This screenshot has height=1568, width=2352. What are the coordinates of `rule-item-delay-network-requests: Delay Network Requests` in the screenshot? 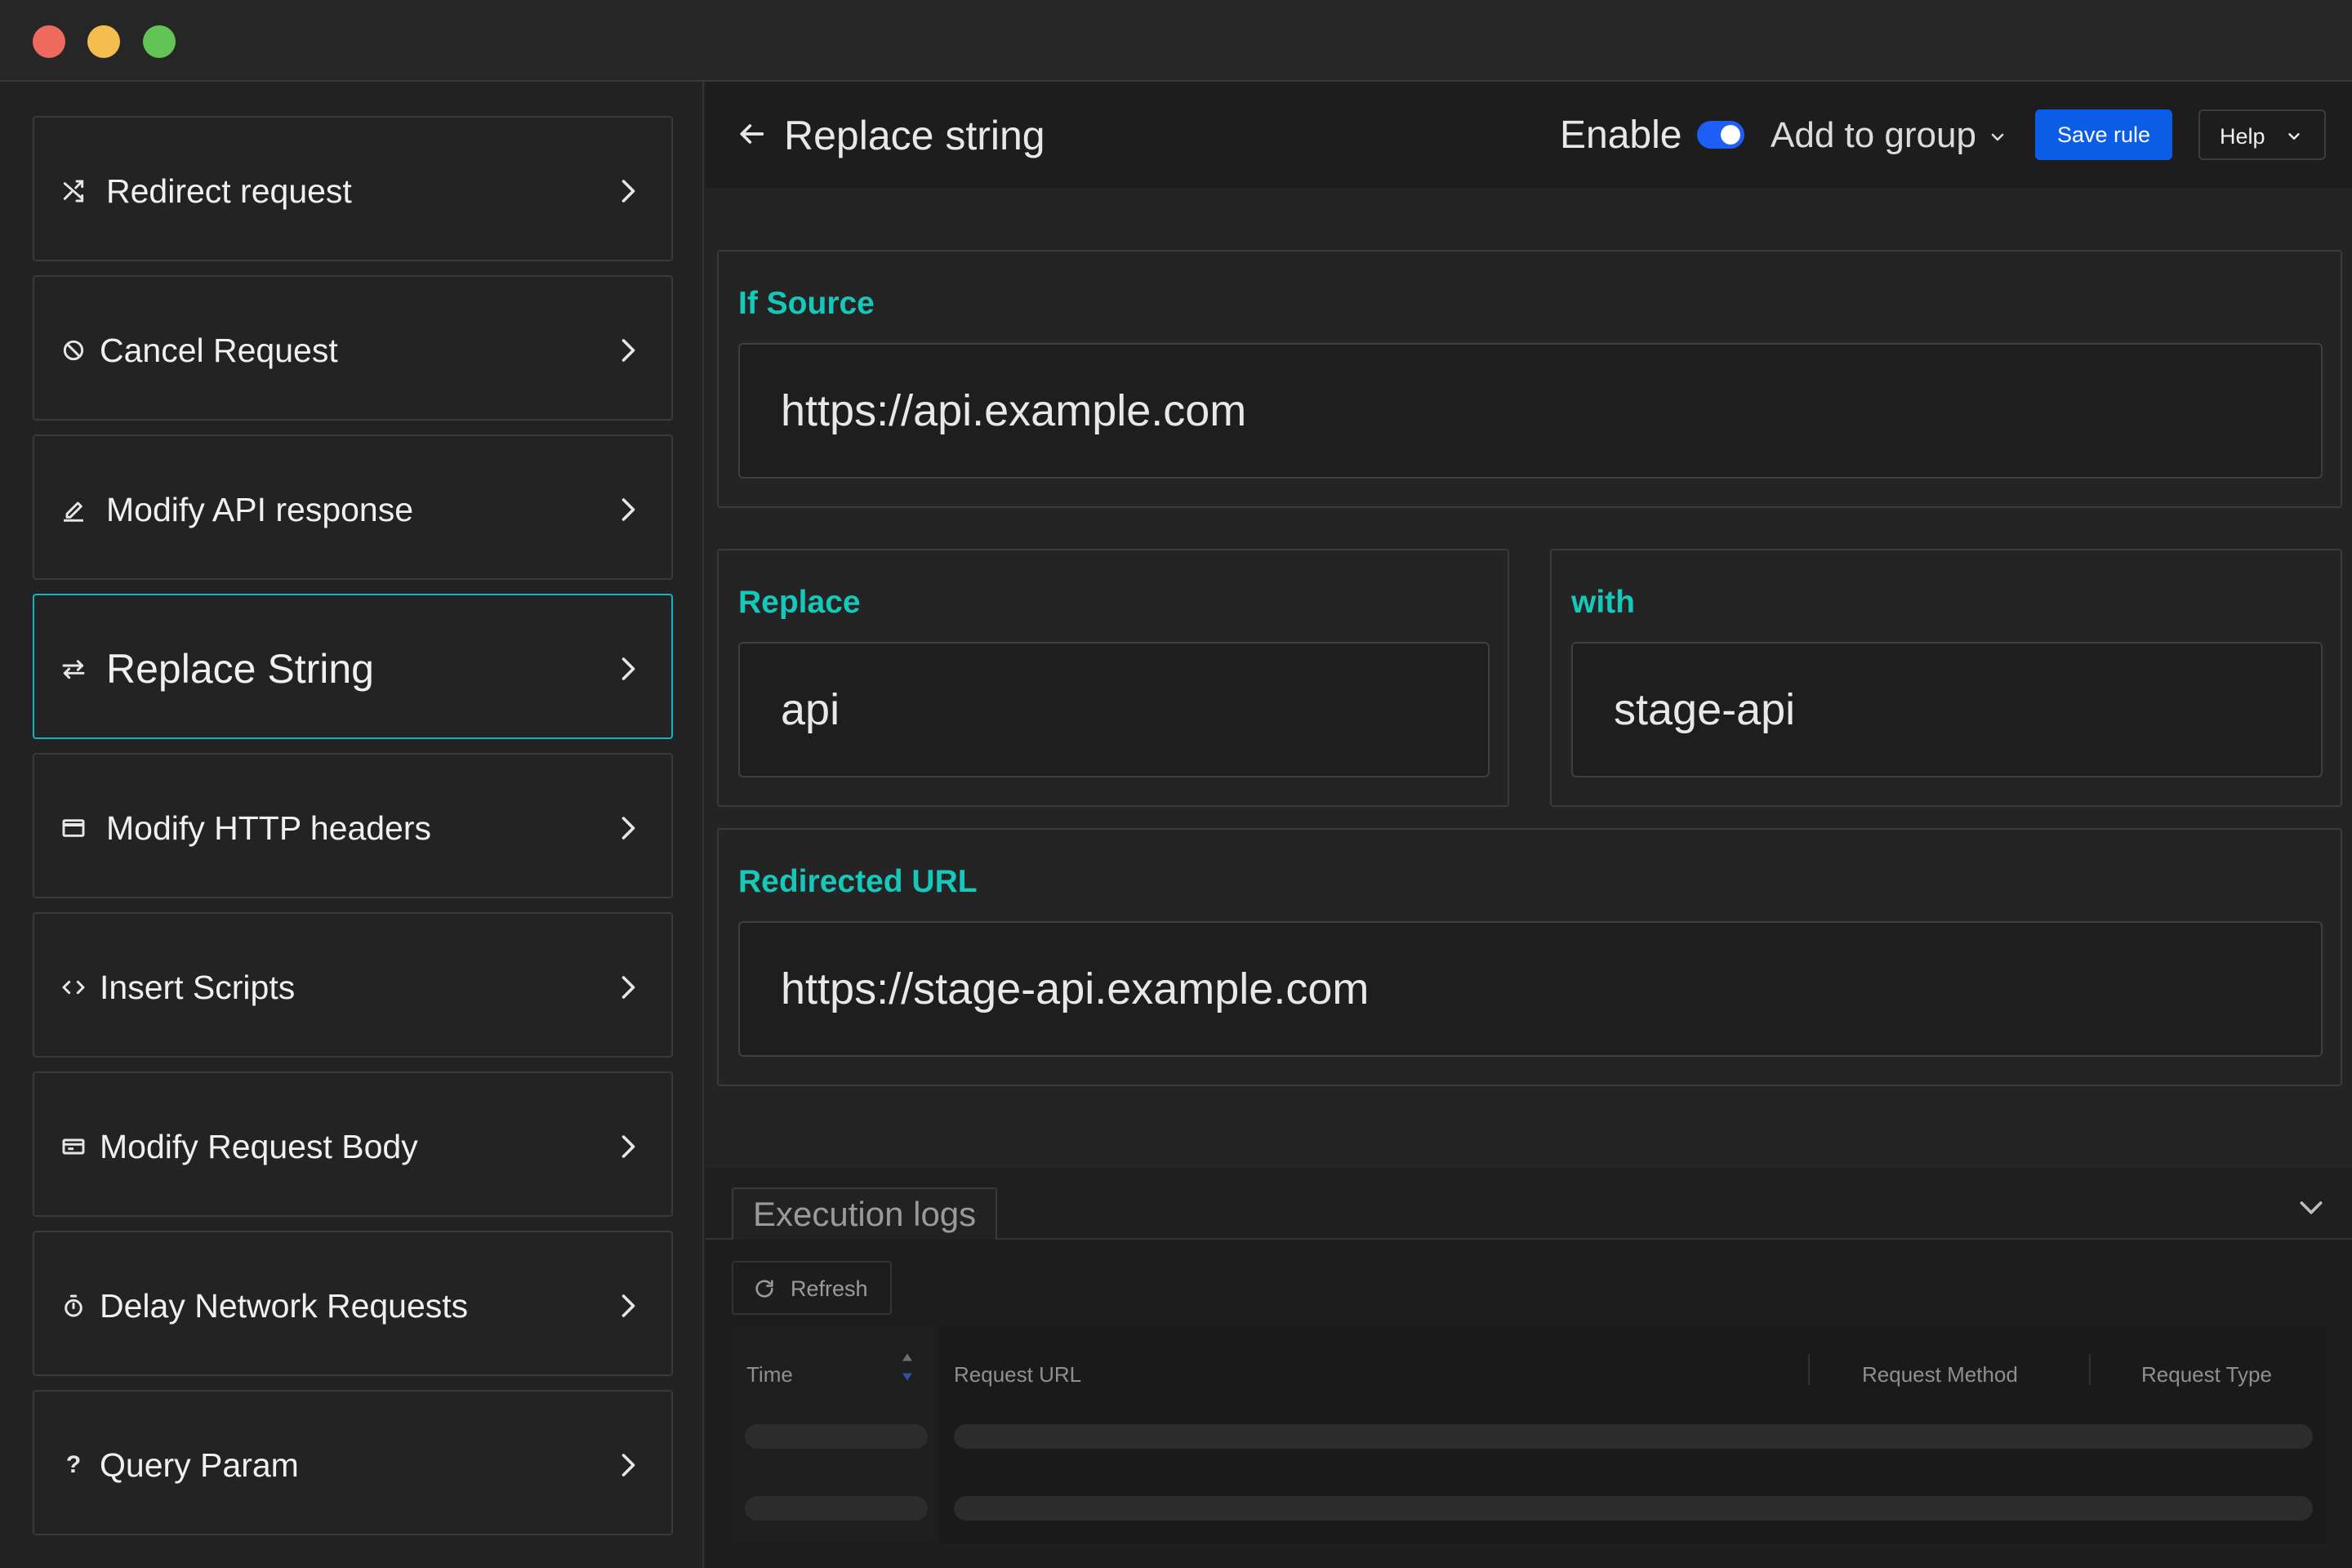 It's located at (353, 1303).